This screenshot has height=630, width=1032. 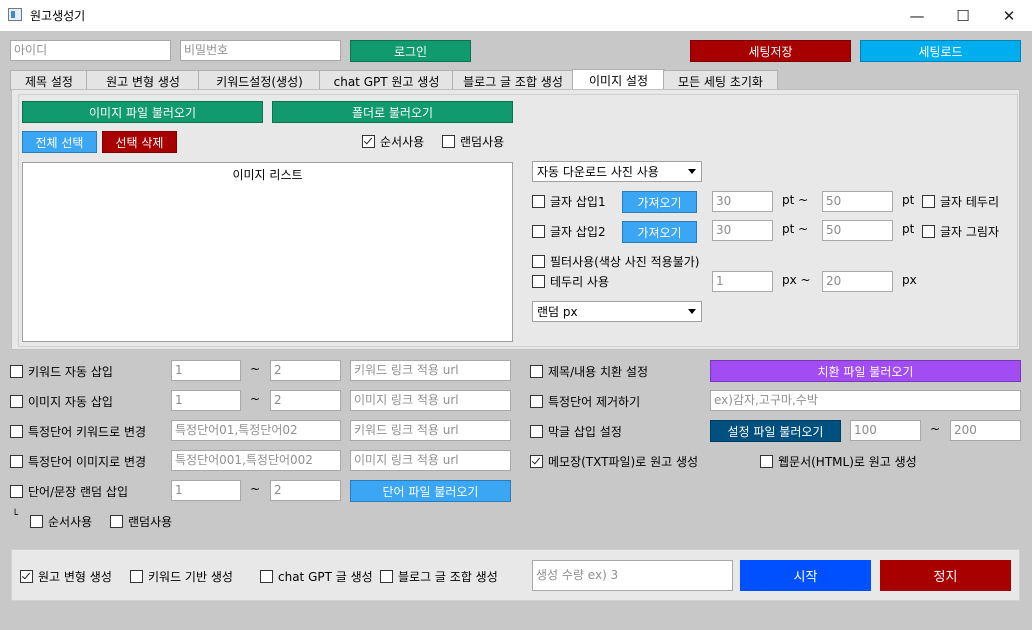 I want to click on px-max-input: 20, so click(x=857, y=281).